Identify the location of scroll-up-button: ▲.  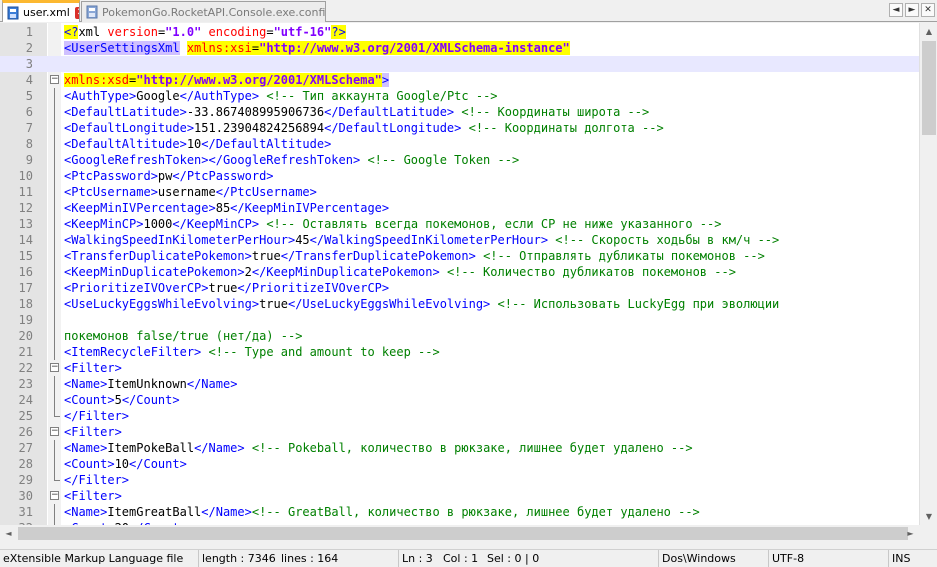
(929, 31).